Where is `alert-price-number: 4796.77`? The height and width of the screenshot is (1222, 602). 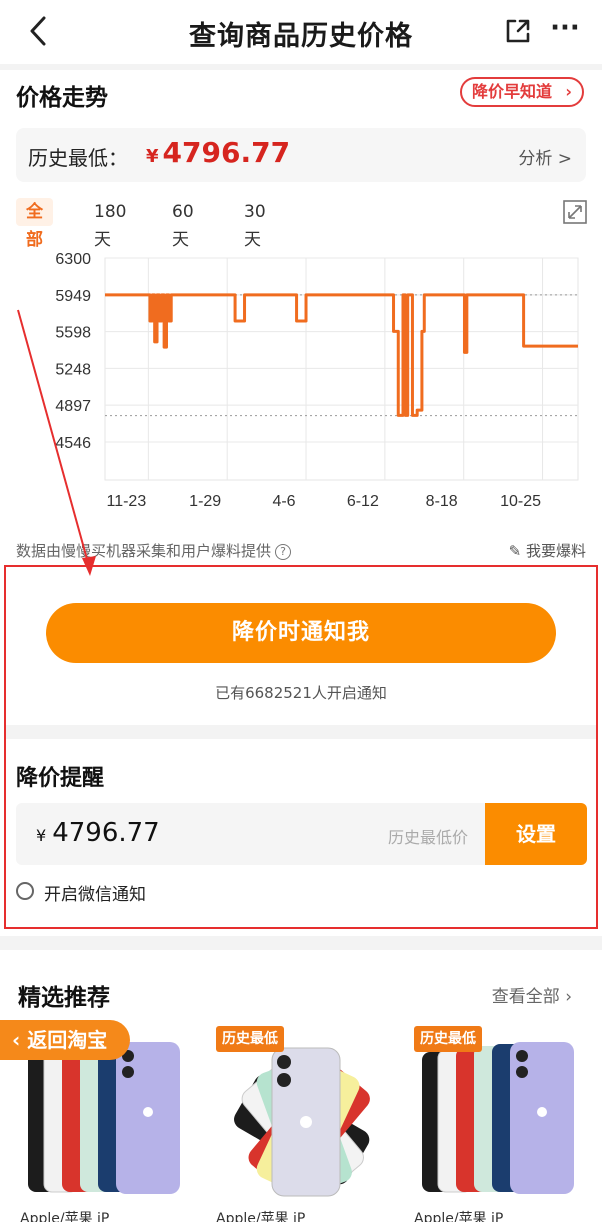
alert-price-number: 4796.77 is located at coordinates (106, 833).